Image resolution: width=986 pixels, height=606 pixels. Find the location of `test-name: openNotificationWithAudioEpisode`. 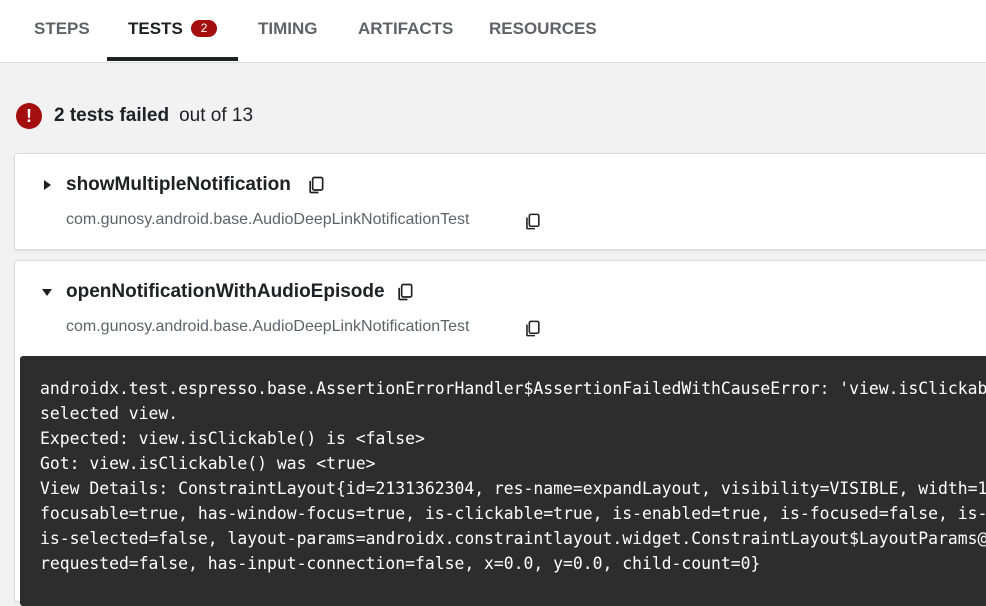

test-name: openNotificationWithAudioEpisode is located at coordinates (225, 292).